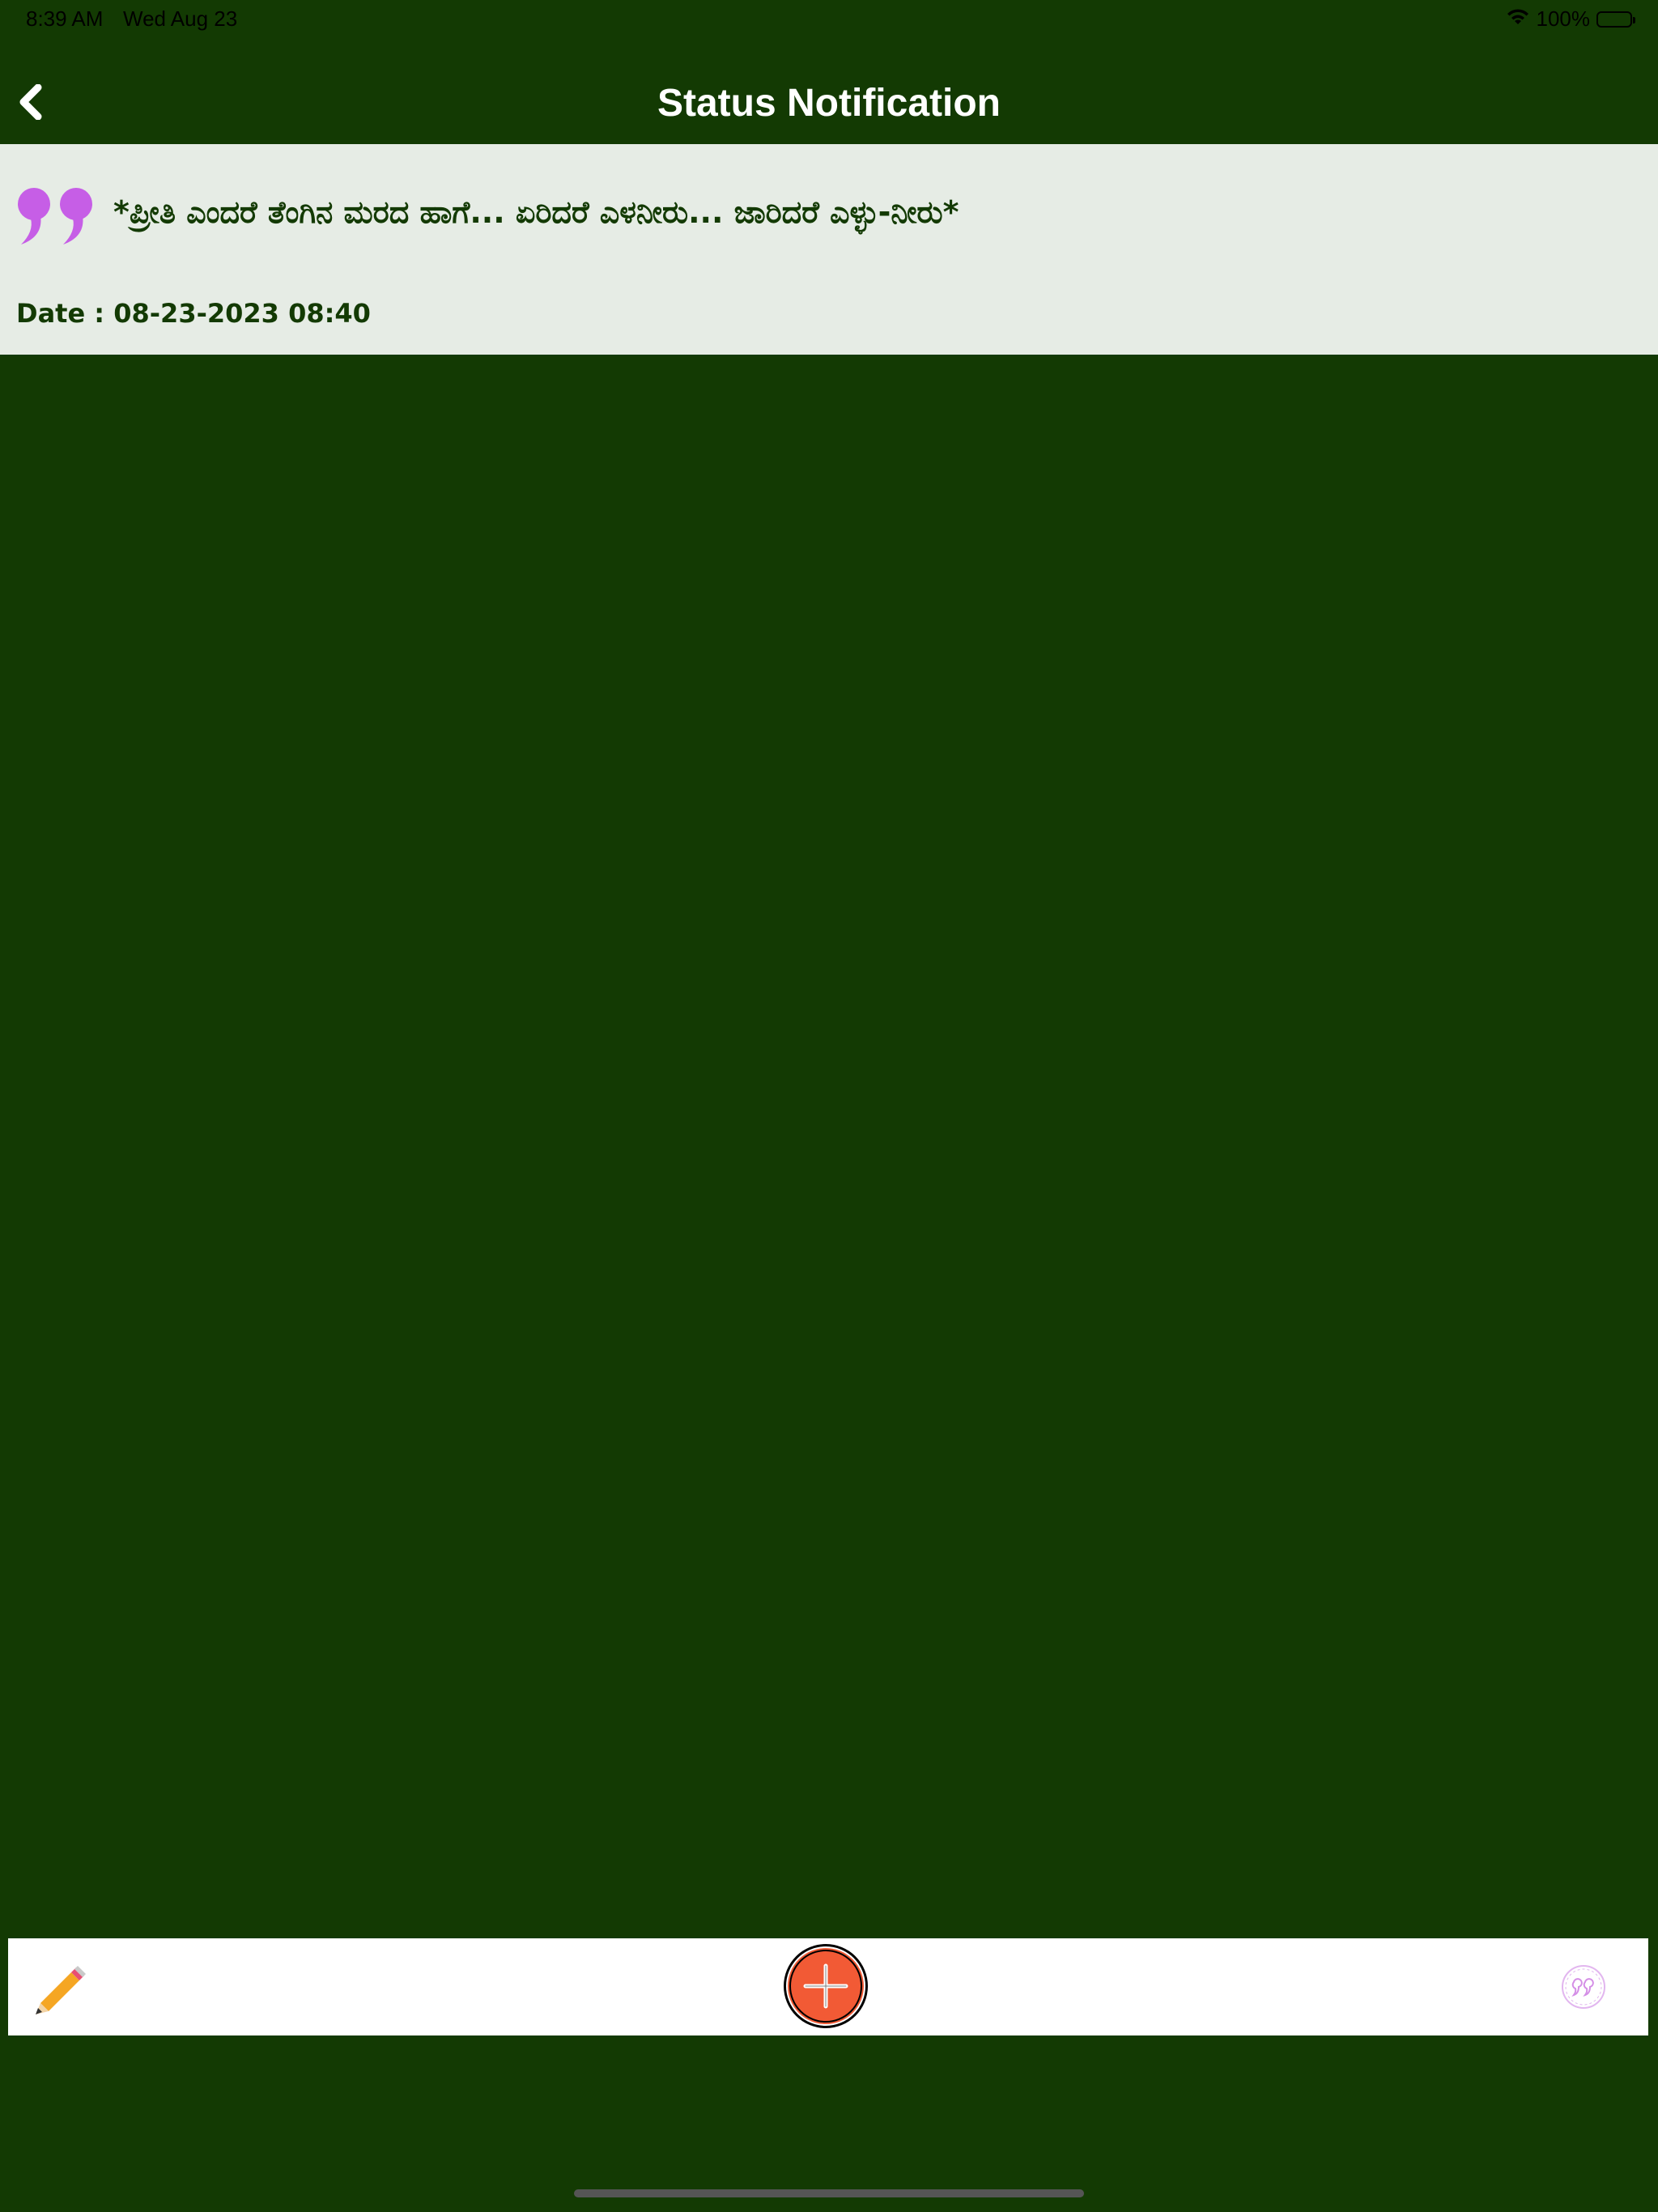 The image size is (1658, 2212). I want to click on status-date-text: Date : 08-23-2023 08:40, so click(193, 314).